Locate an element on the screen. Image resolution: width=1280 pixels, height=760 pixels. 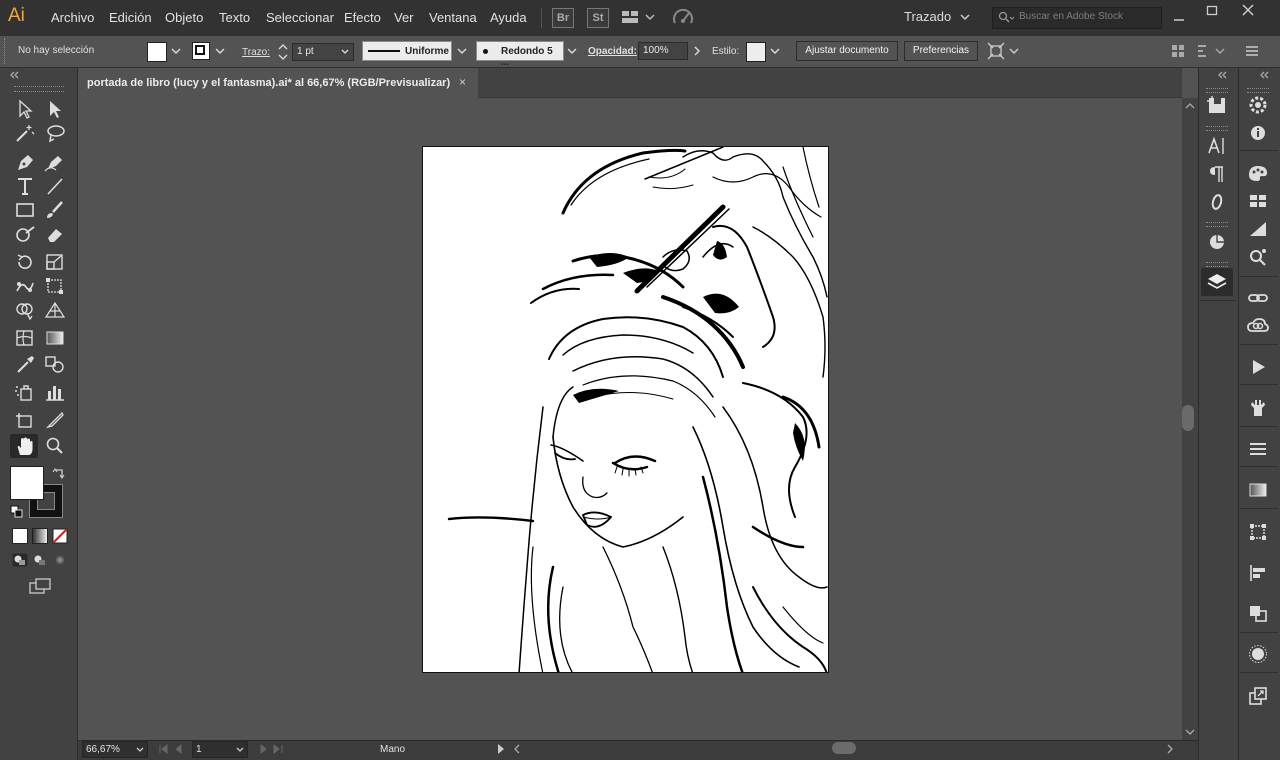
fit-document-button: Ajustar documento is located at coordinates (847, 51).